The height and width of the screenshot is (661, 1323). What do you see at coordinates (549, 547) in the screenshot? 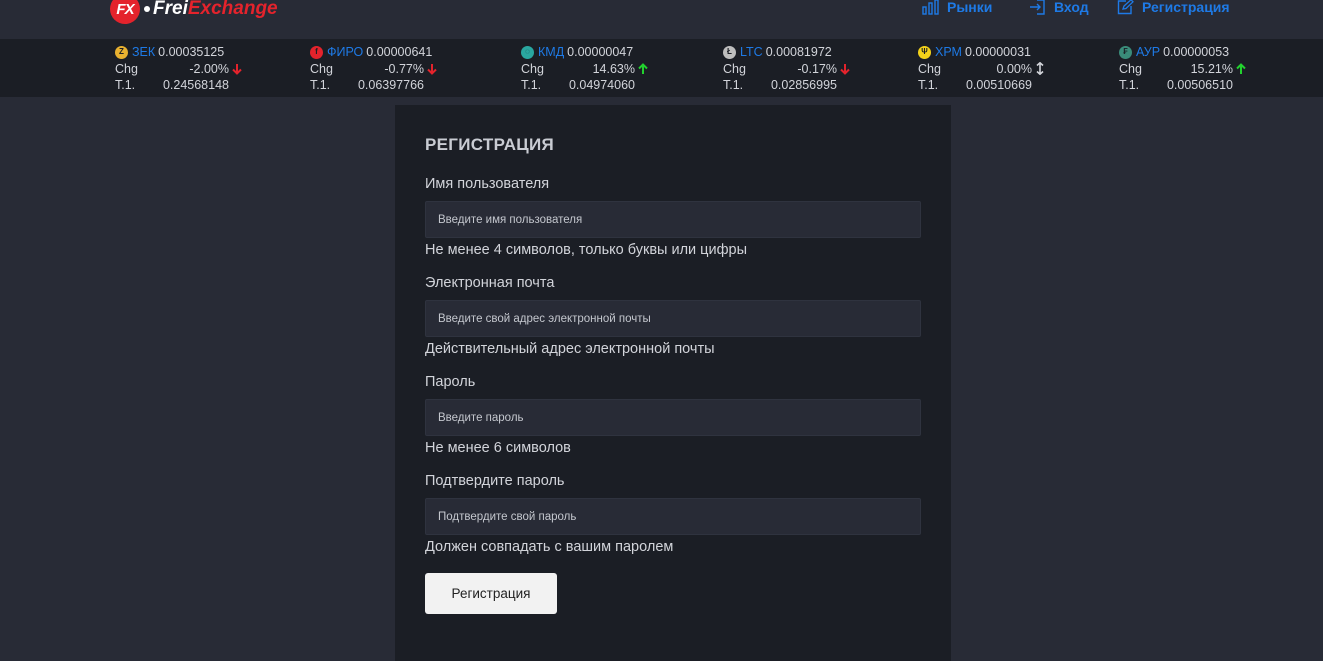
I see `confirm-password-help: Должен совпадать с вашим паролем` at bounding box center [549, 547].